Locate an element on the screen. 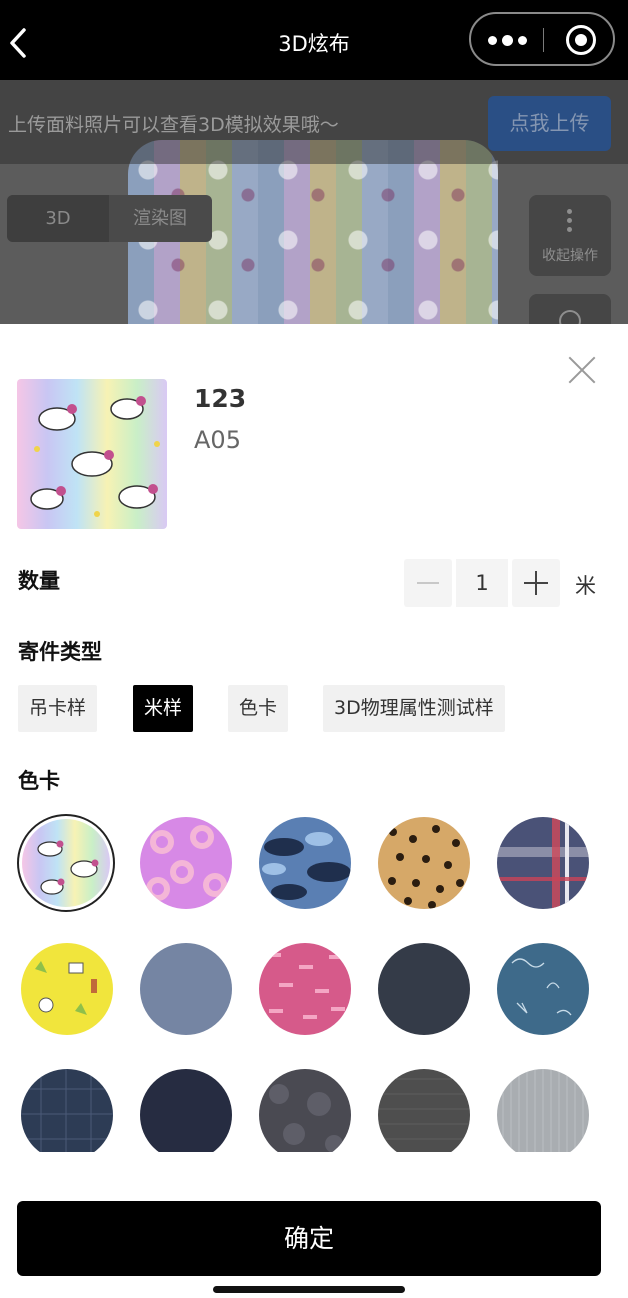  tweed-pattern is located at coordinates (424, 1116).